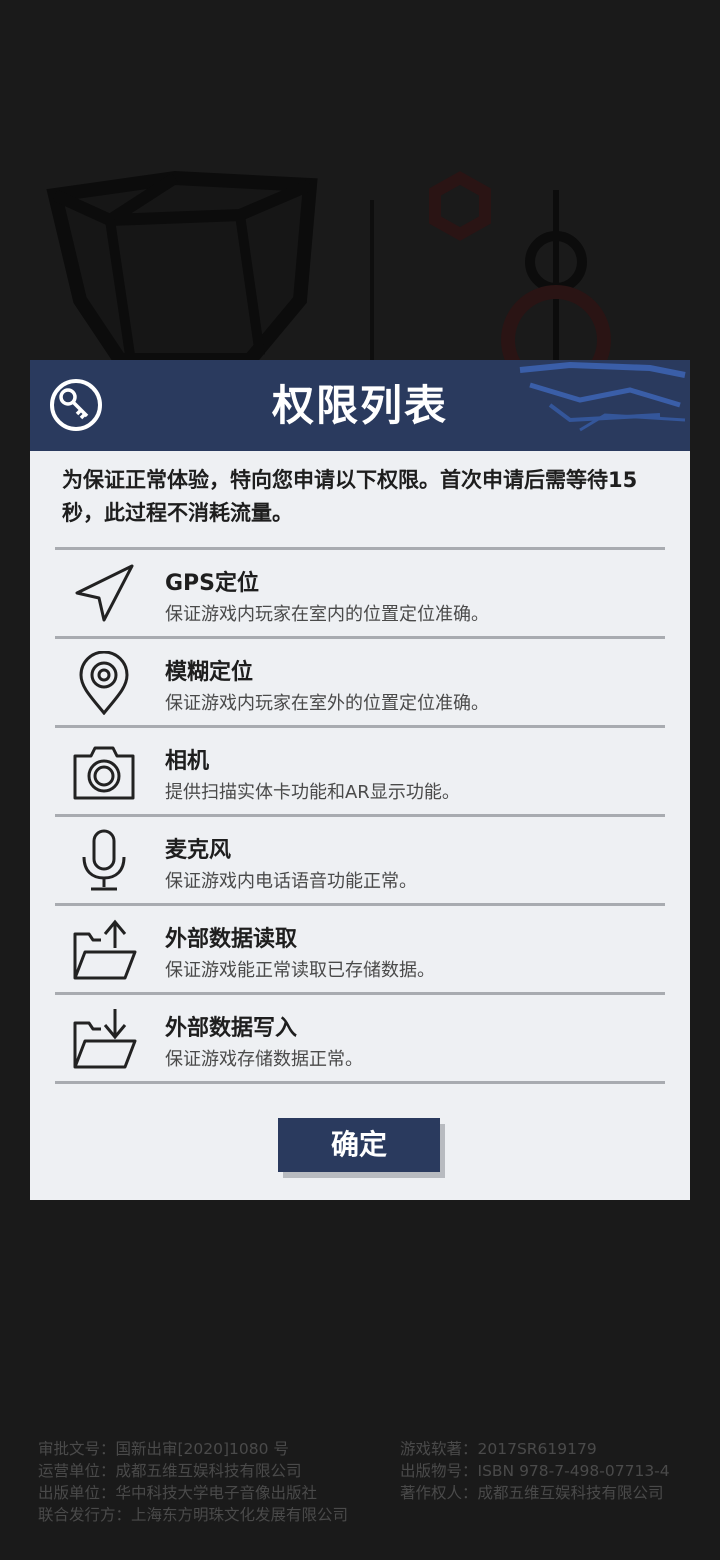  What do you see at coordinates (212, 583) in the screenshot?
I see `permission-title: GPS定位` at bounding box center [212, 583].